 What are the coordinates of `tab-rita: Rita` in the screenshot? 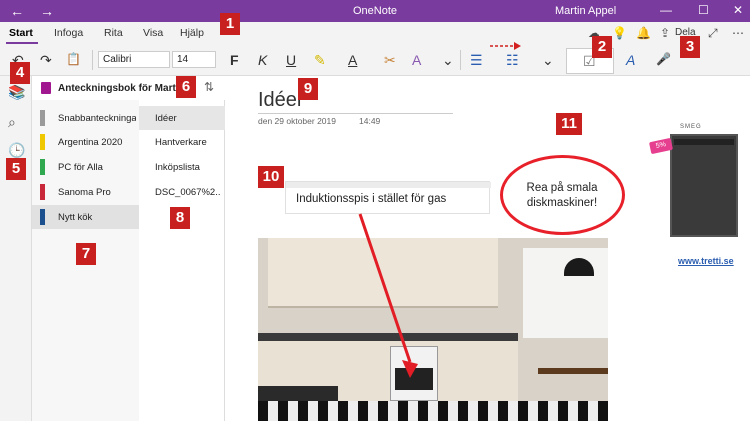 It's located at (113, 33).